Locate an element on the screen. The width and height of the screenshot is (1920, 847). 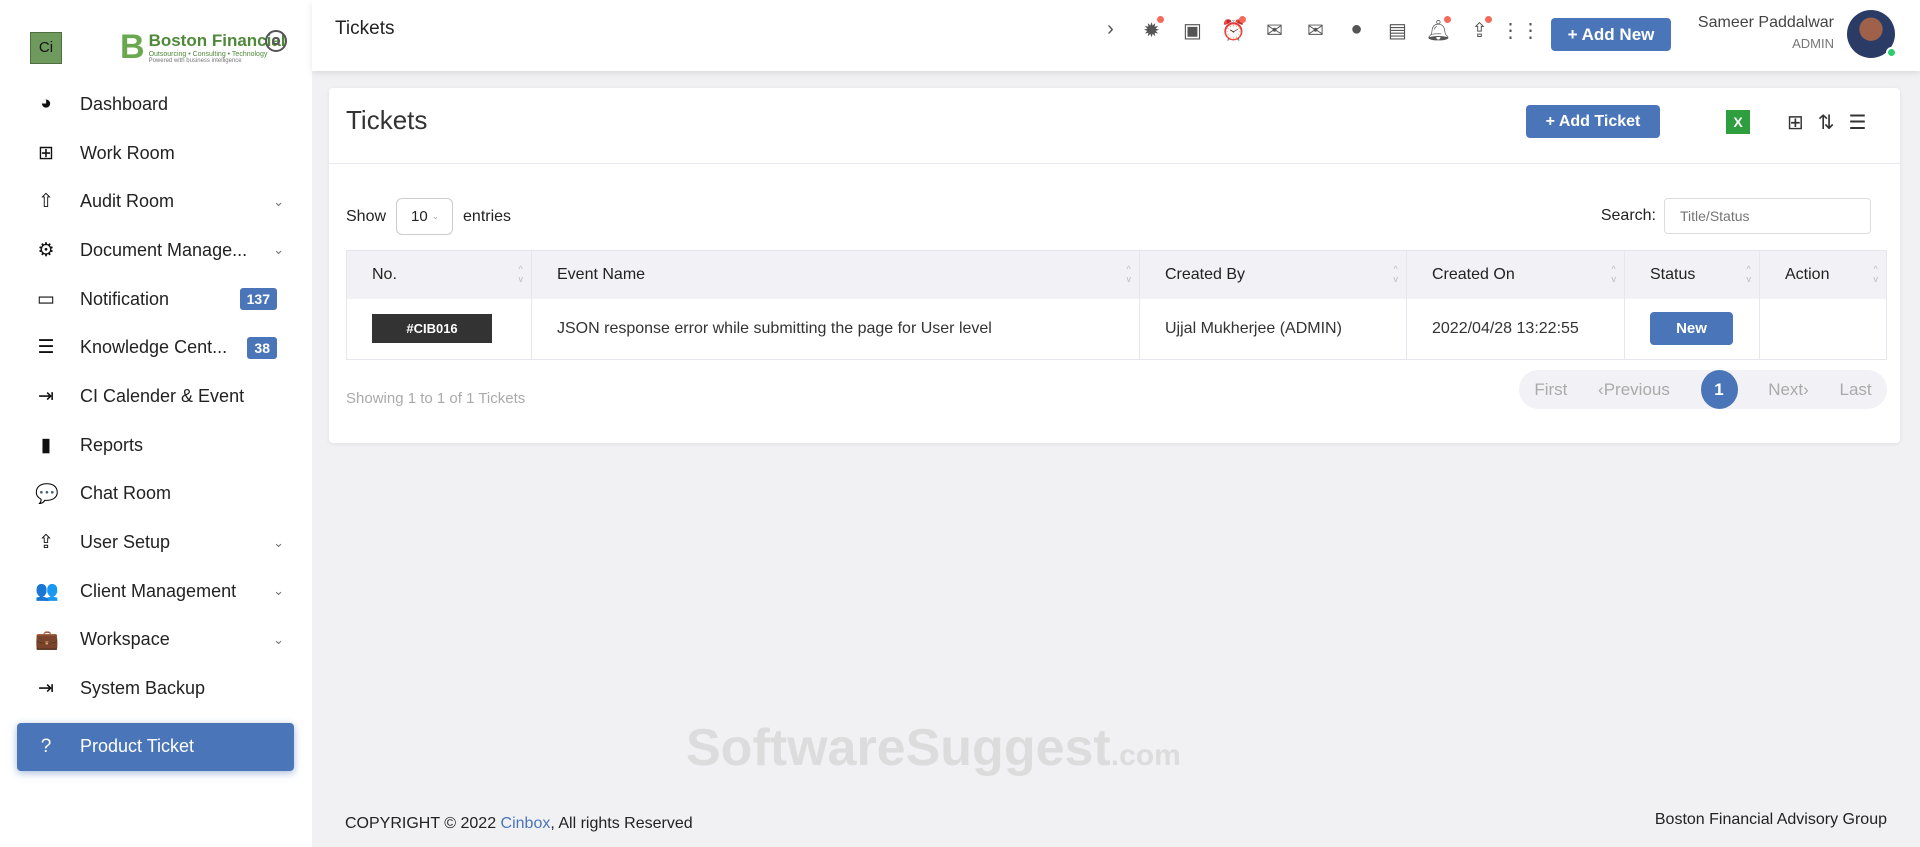
sidebar-item-product-ticket: ? Product Ticket is located at coordinates (155, 746).